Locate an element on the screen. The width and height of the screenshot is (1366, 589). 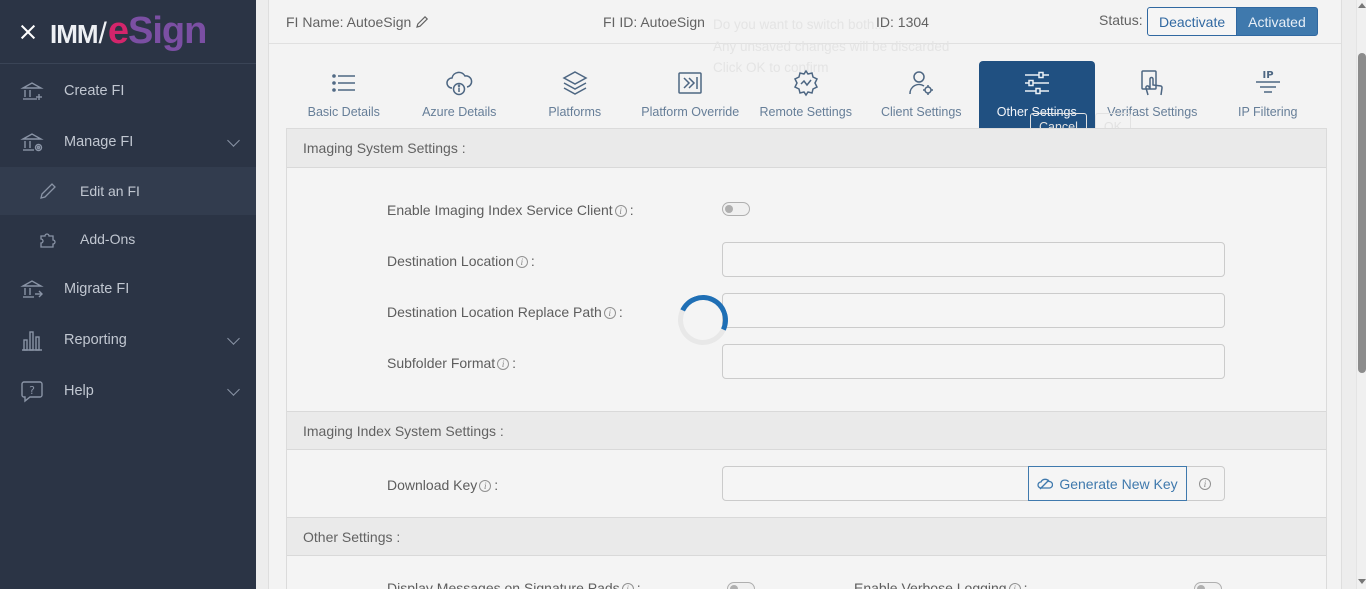
sidebar-item-help: ? Help is located at coordinates (128, 390).